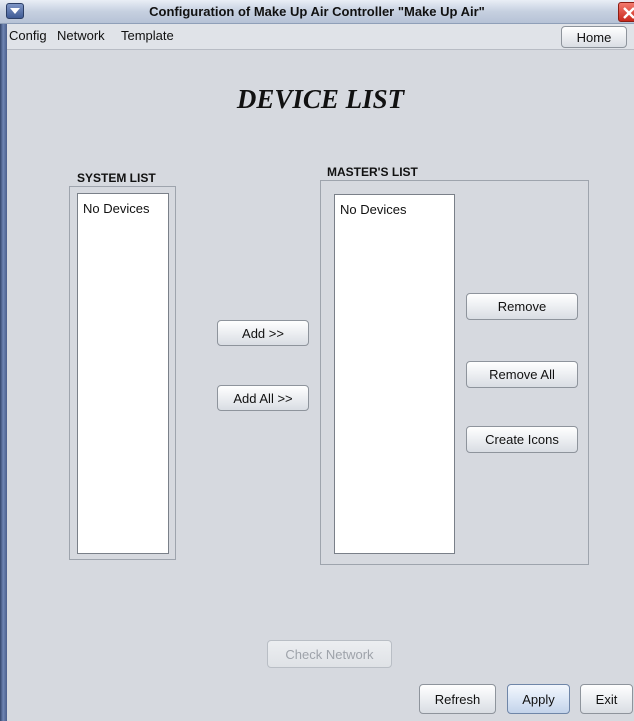  I want to click on menu-template: Template, so click(147, 35).